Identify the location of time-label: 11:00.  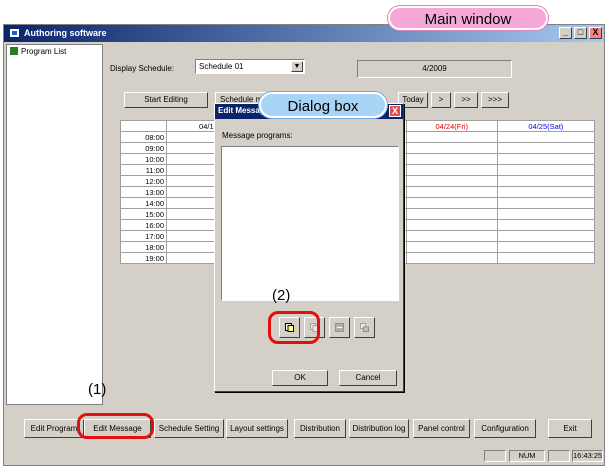
(143, 170).